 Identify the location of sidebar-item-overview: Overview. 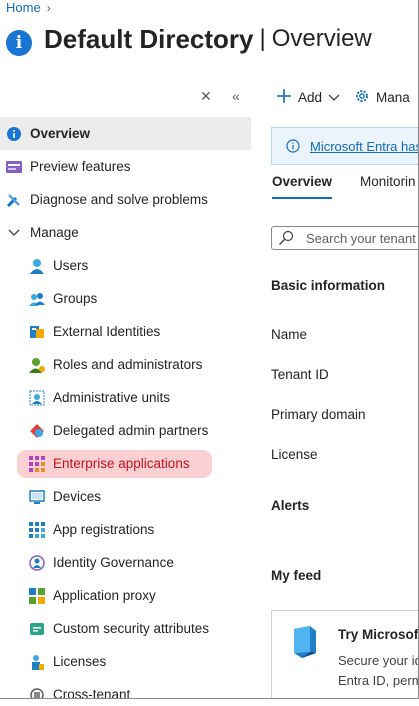
(125, 133).